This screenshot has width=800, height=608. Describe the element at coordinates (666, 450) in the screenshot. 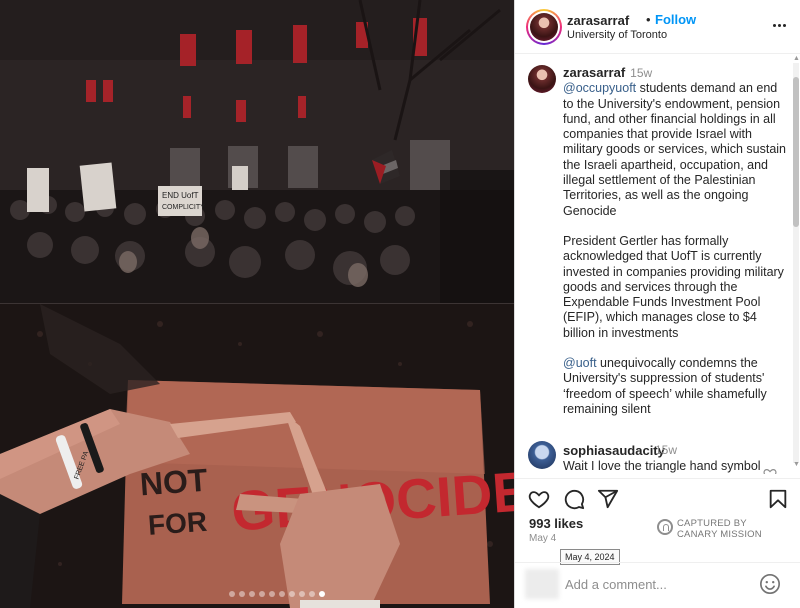

I see `comment-timestamp: 15w` at that location.